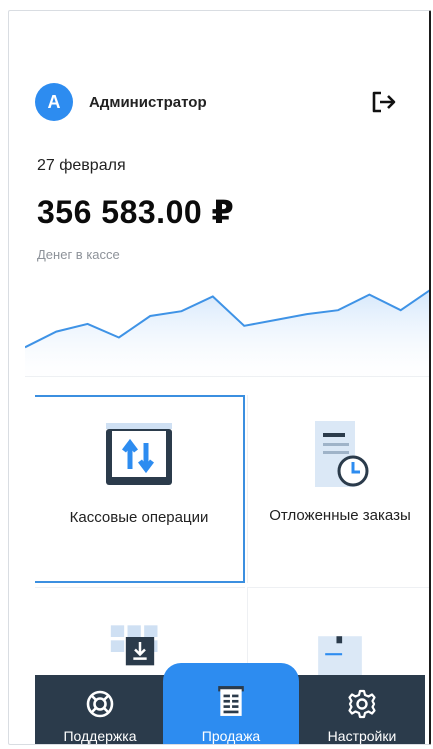  I want to click on logout-icon, so click(384, 102).